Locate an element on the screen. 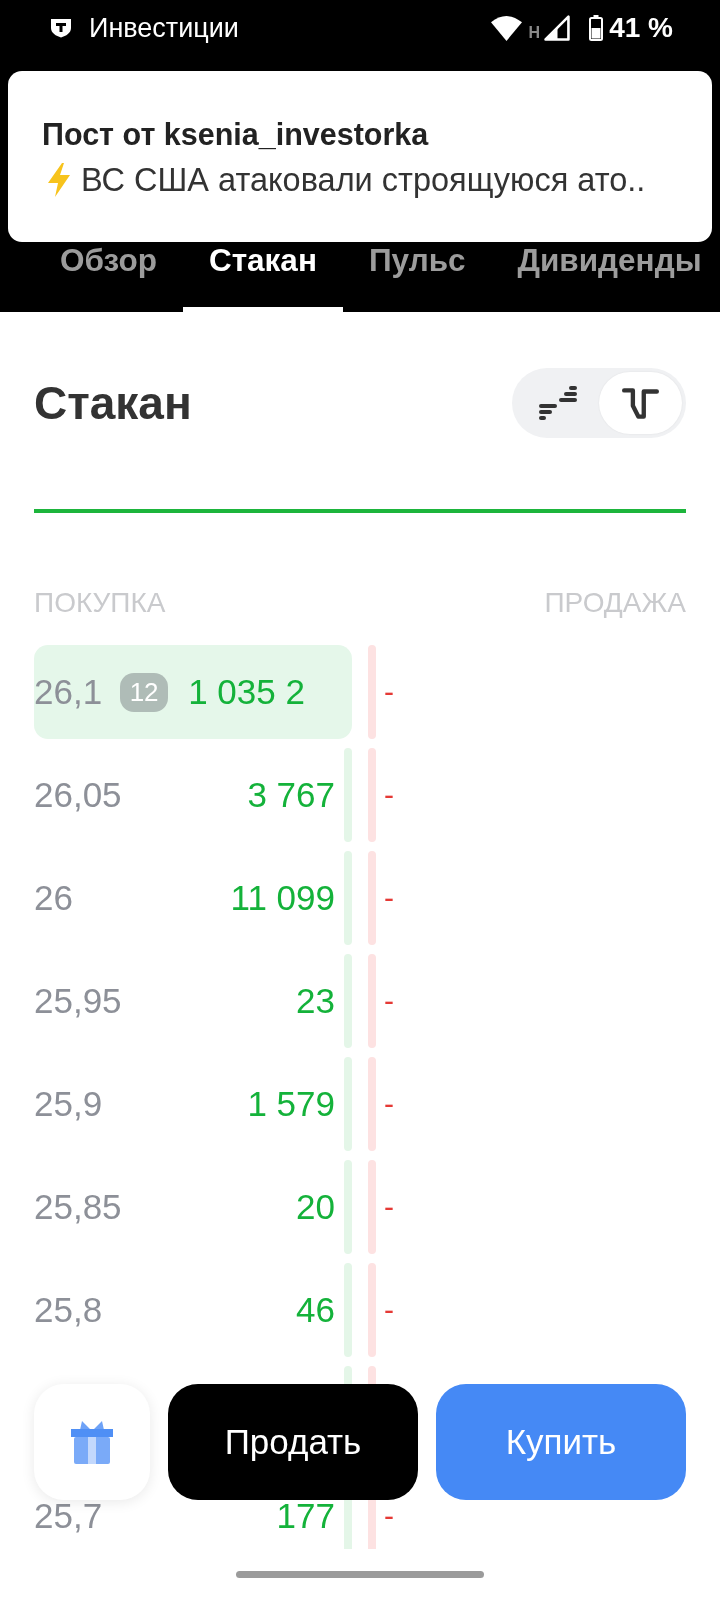  price-text: 25,8 is located at coordinates (69, 1310).